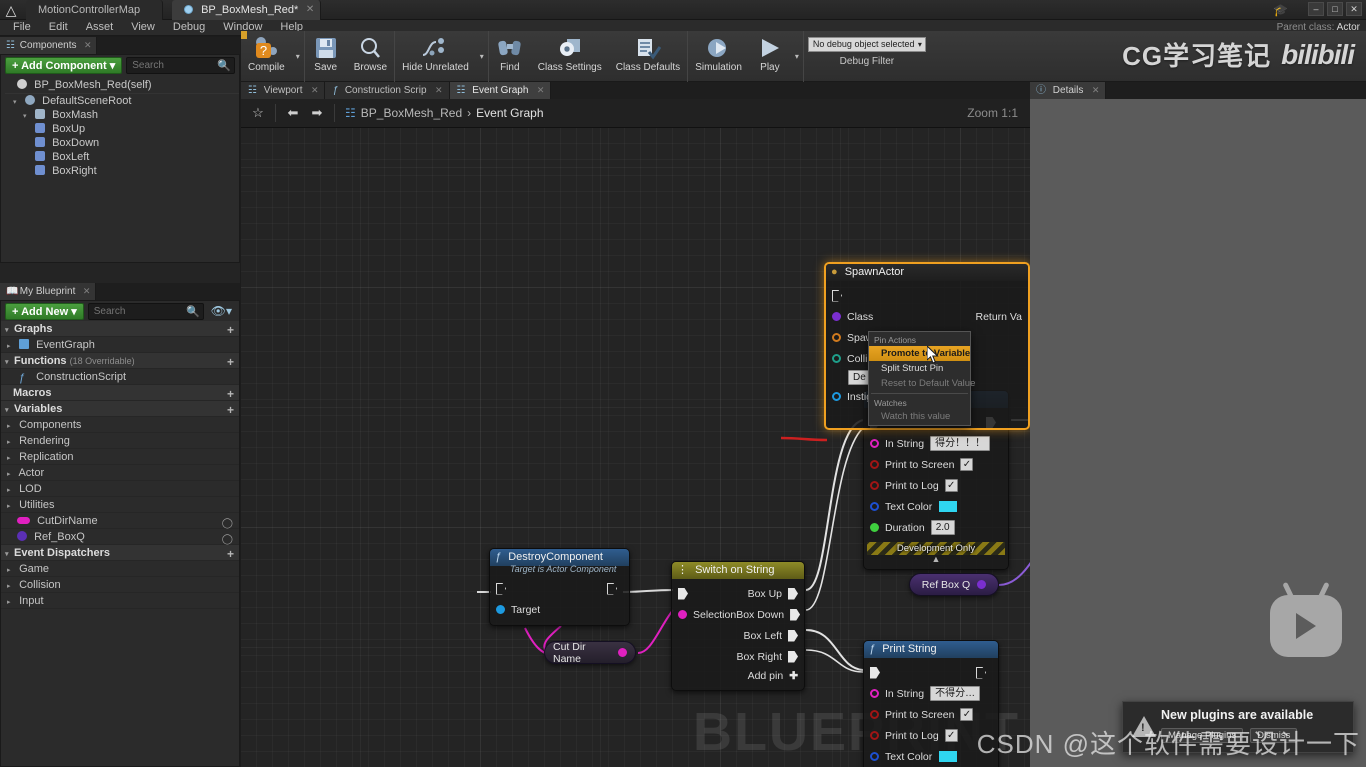  What do you see at coordinates (120, 521) in the screenshot?
I see `row-var-cutdirname: CutDirName ◯` at bounding box center [120, 521].